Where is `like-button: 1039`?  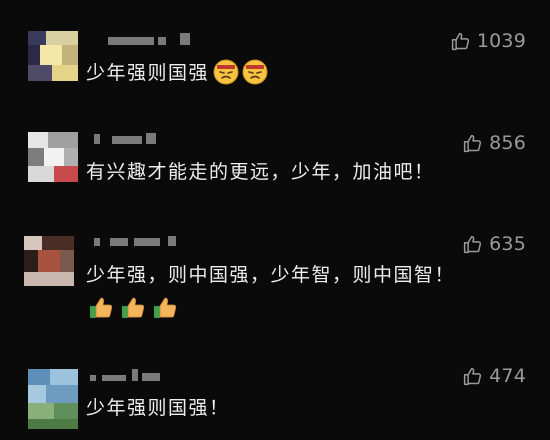 like-button: 1039 is located at coordinates (488, 41).